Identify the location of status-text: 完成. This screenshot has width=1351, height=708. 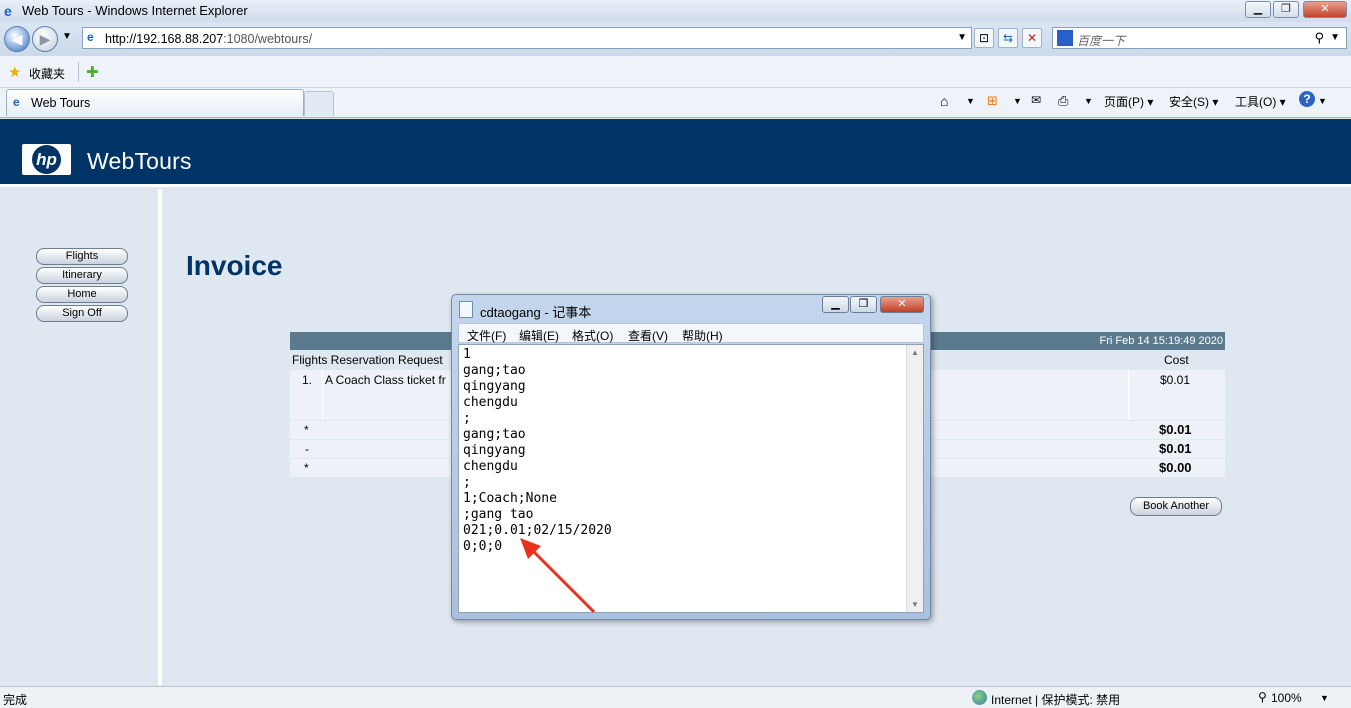
(15, 700).